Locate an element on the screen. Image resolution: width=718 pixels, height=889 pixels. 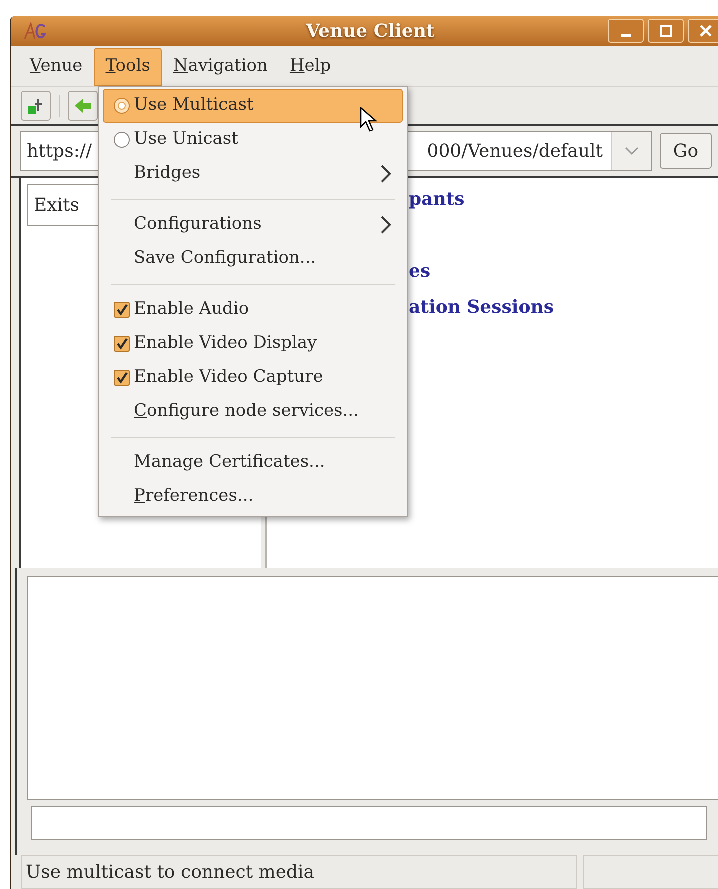
window-title: Venue Client is located at coordinates (370, 32).